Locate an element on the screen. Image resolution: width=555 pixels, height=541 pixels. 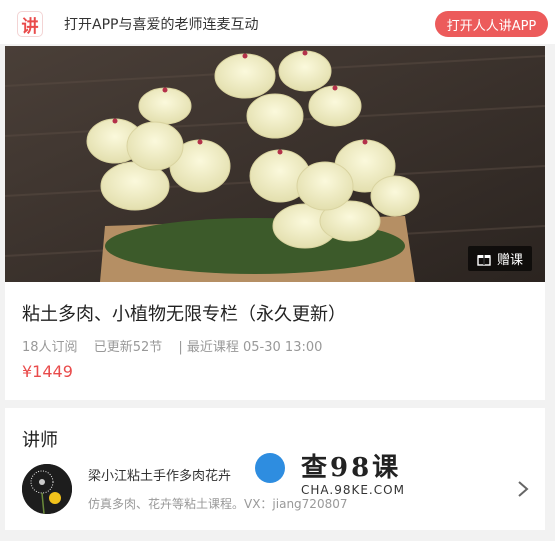
update-count: 已更新52节 is located at coordinates (128, 347).